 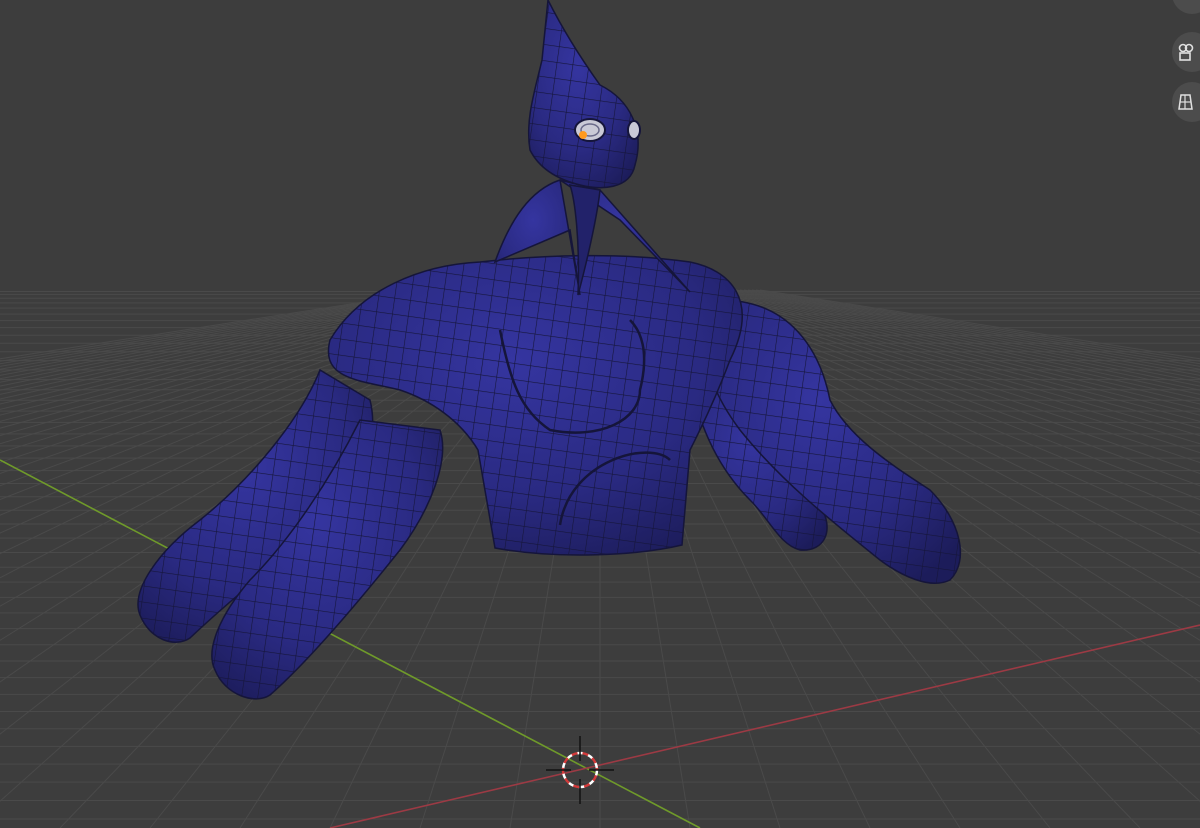 What do you see at coordinates (583, 135) in the screenshot?
I see `object-origin` at bounding box center [583, 135].